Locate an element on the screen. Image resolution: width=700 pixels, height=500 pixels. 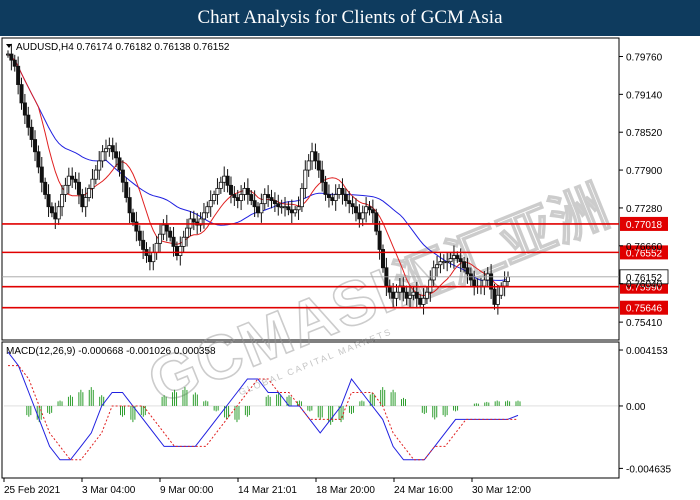
level-label: 0.75646 is located at coordinates (644, 309).